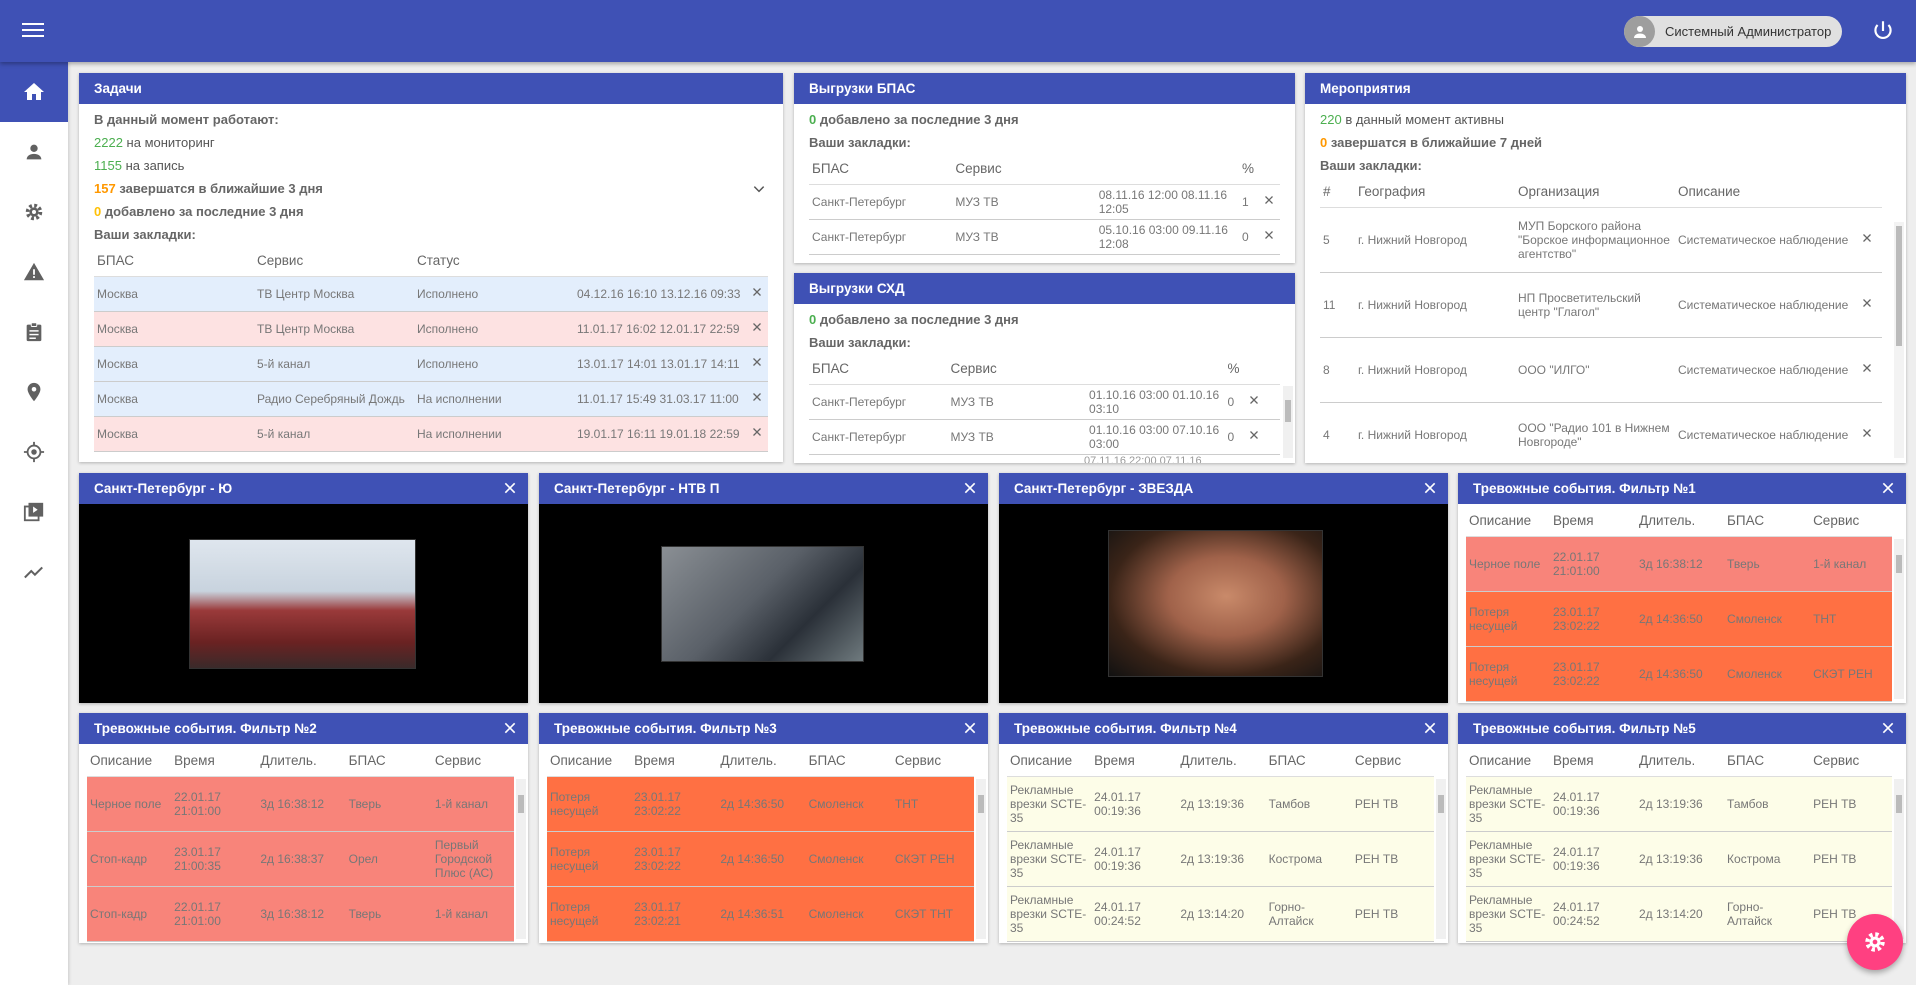 Image resolution: width=1916 pixels, height=985 pixels. Describe the element at coordinates (661, 399) in the screenshot. I see `cell-dates: 11.01.17 15:49 31.03.17 11:00` at that location.